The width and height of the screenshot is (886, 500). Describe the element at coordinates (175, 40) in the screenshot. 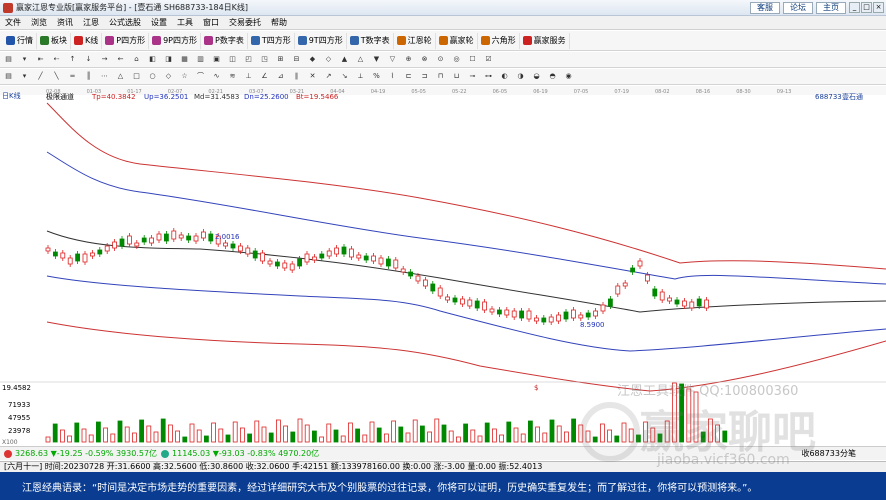

I see `toolbar-button-4: 9P四方形` at that location.